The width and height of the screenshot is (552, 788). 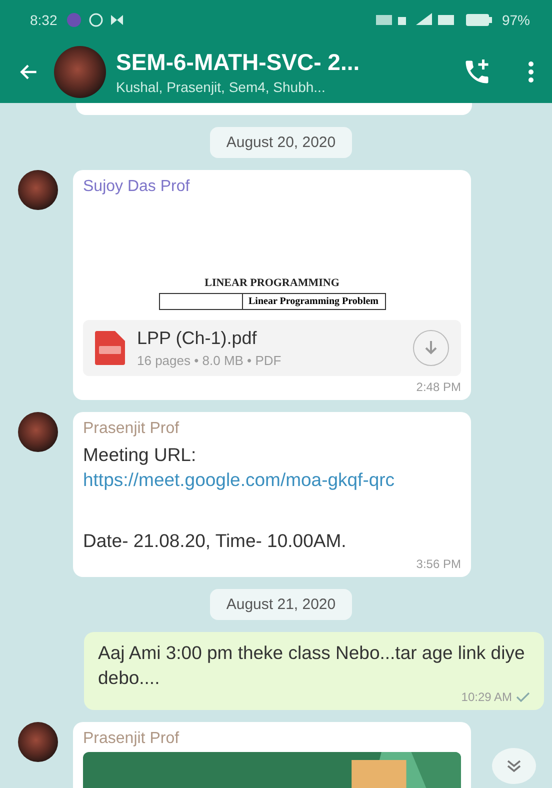 What do you see at coordinates (314, 302) in the screenshot?
I see `preview-text: Linear Programming Problem` at bounding box center [314, 302].